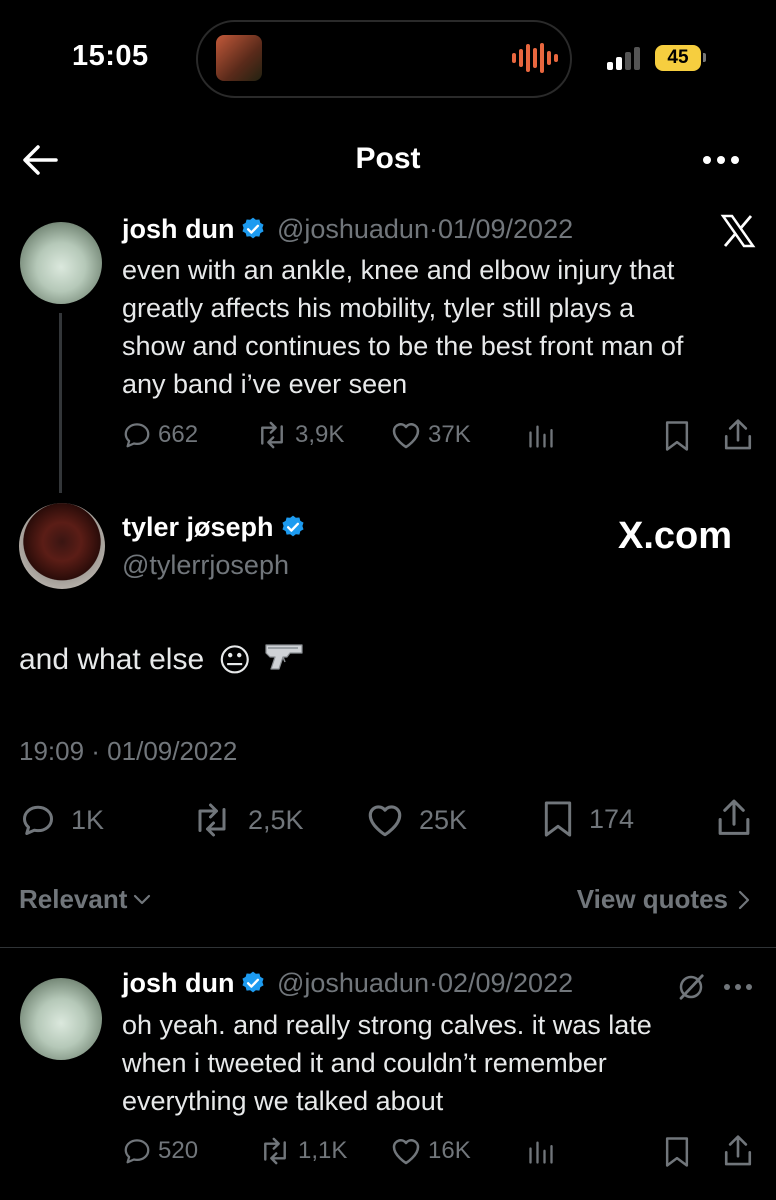 The image size is (776, 1200). What do you see at coordinates (612, 818) in the screenshot?
I see `bookmark-count: 174` at bounding box center [612, 818].